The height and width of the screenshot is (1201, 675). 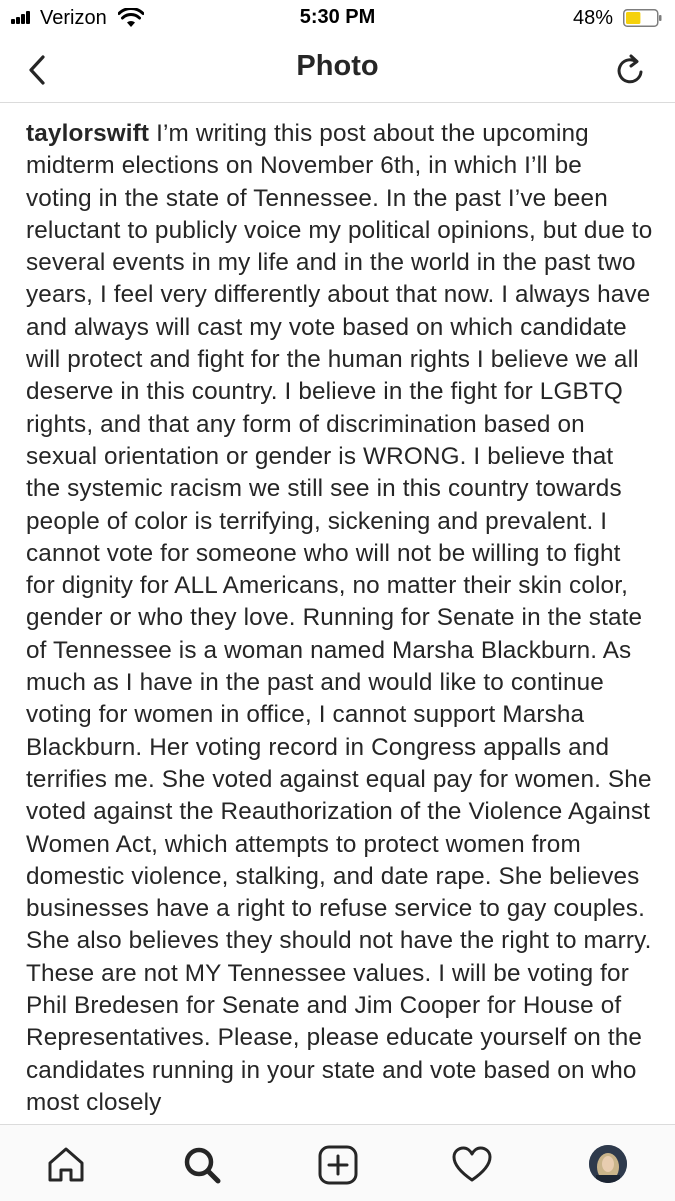 I want to click on tab-new-post, so click(x=338, y=1165).